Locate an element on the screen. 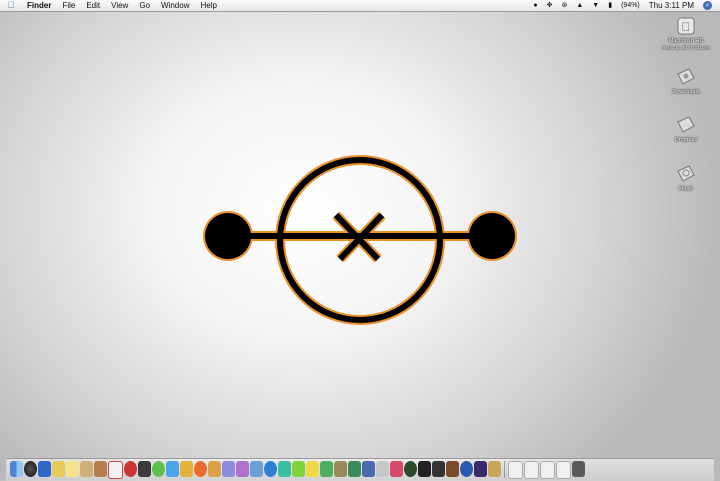  cube-icon is located at coordinates (368, 469).